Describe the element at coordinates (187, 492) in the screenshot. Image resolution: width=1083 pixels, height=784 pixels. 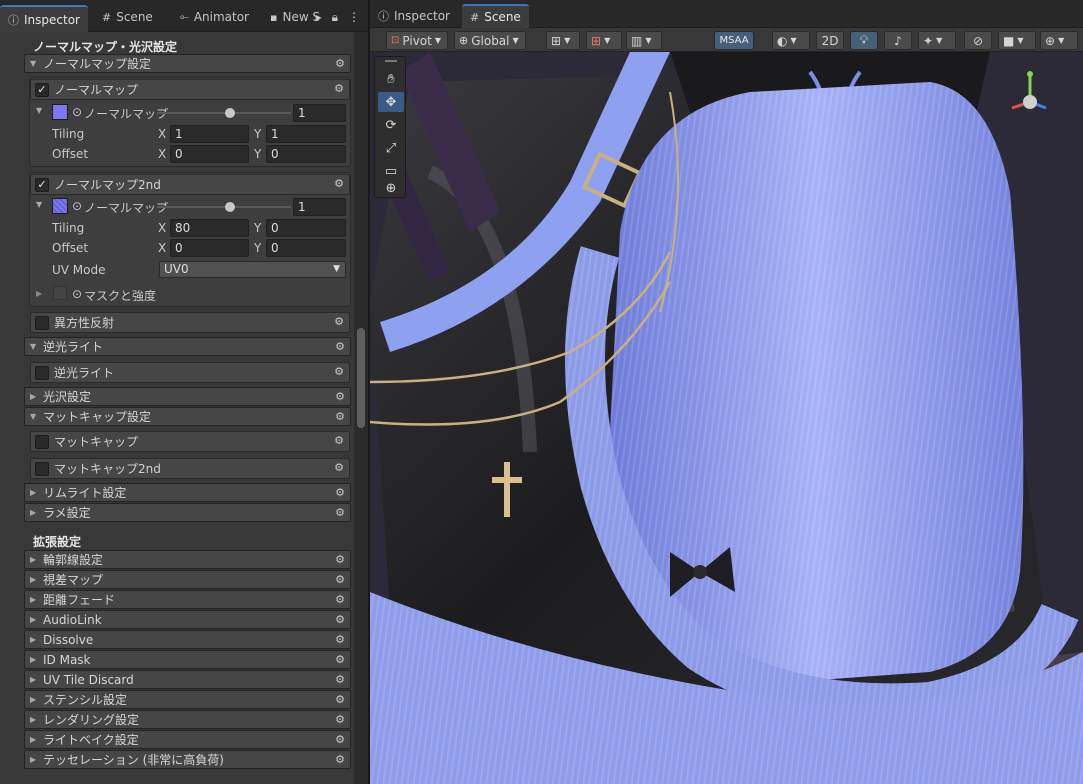
I see `fold-rimlight: ▶ リムライト設定 ⚙` at that location.